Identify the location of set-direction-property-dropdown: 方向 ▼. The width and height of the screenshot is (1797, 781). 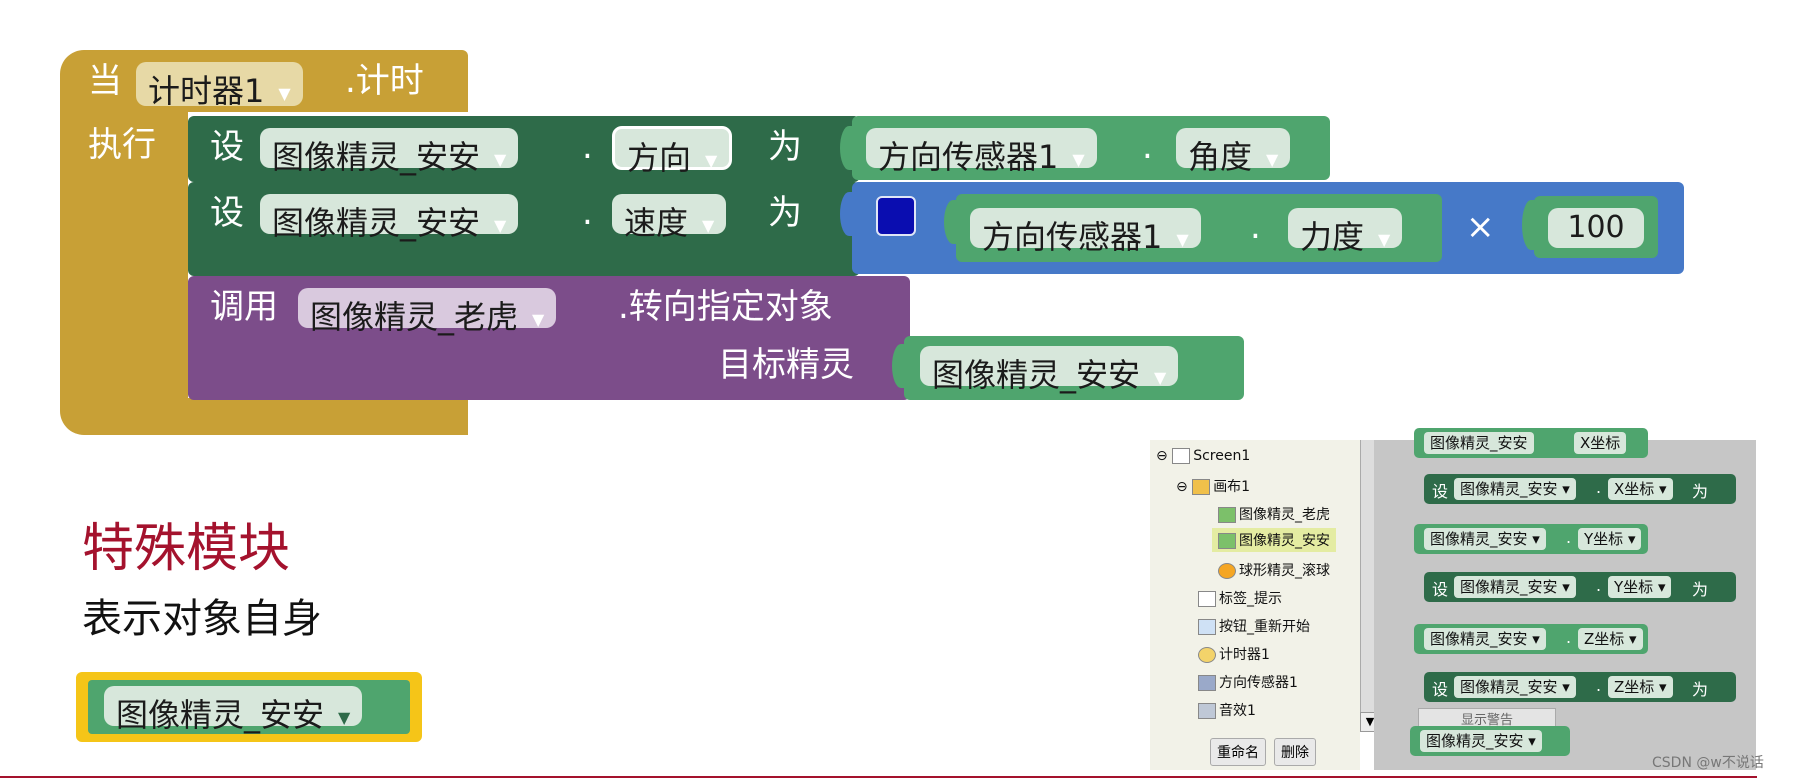
(672, 151).